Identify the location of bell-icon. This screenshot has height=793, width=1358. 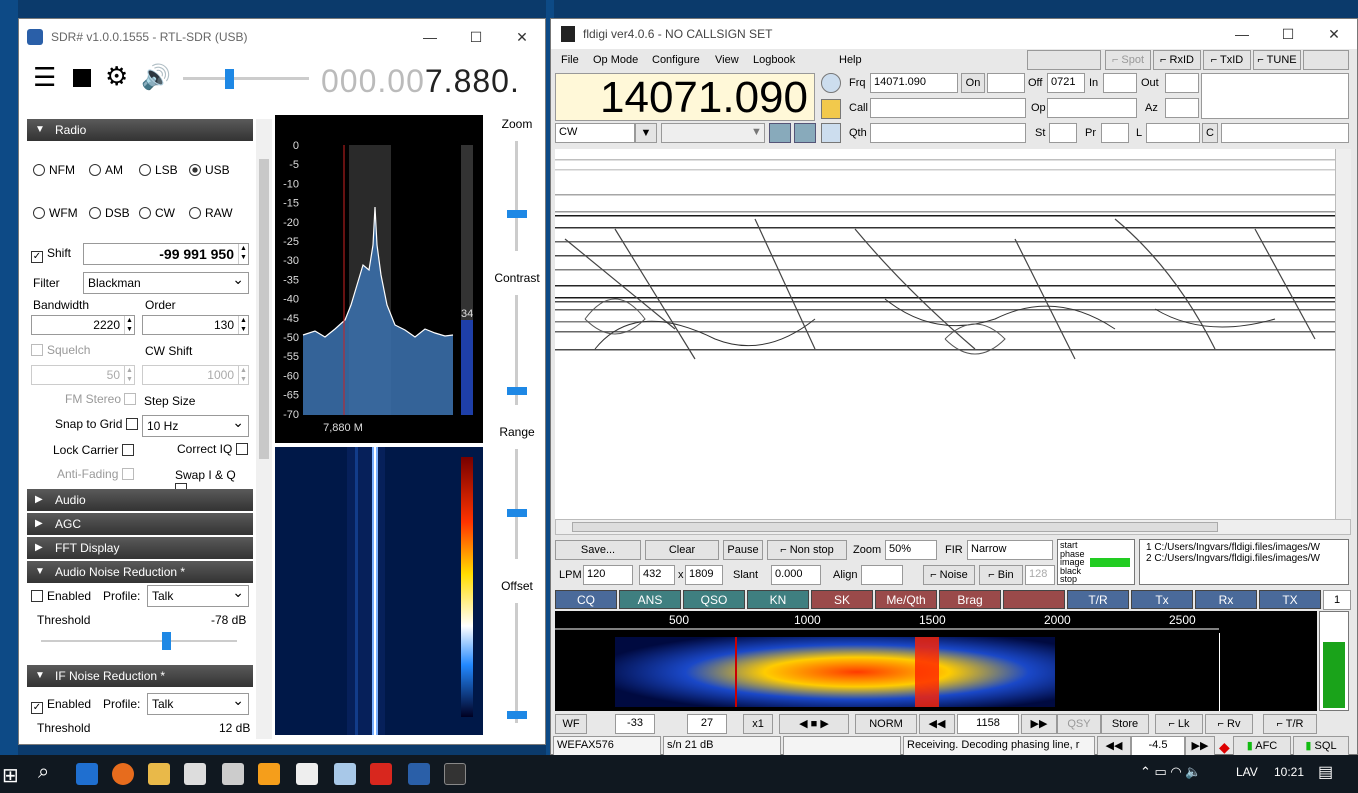
(831, 109).